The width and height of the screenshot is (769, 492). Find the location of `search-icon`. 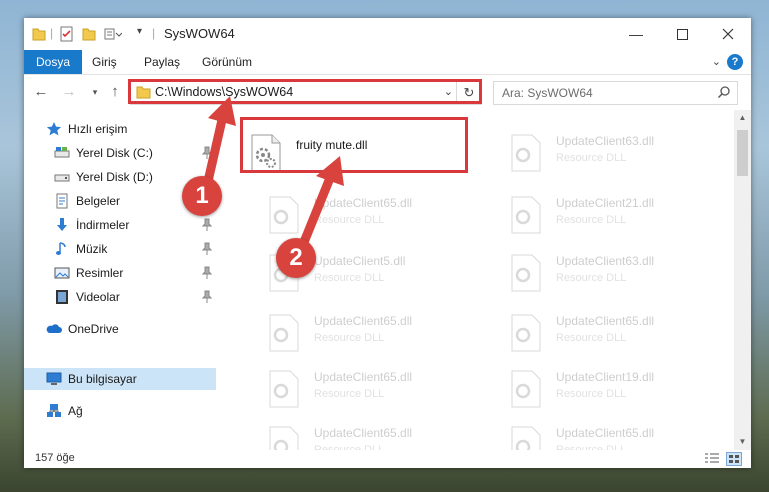

search-icon is located at coordinates (724, 92).